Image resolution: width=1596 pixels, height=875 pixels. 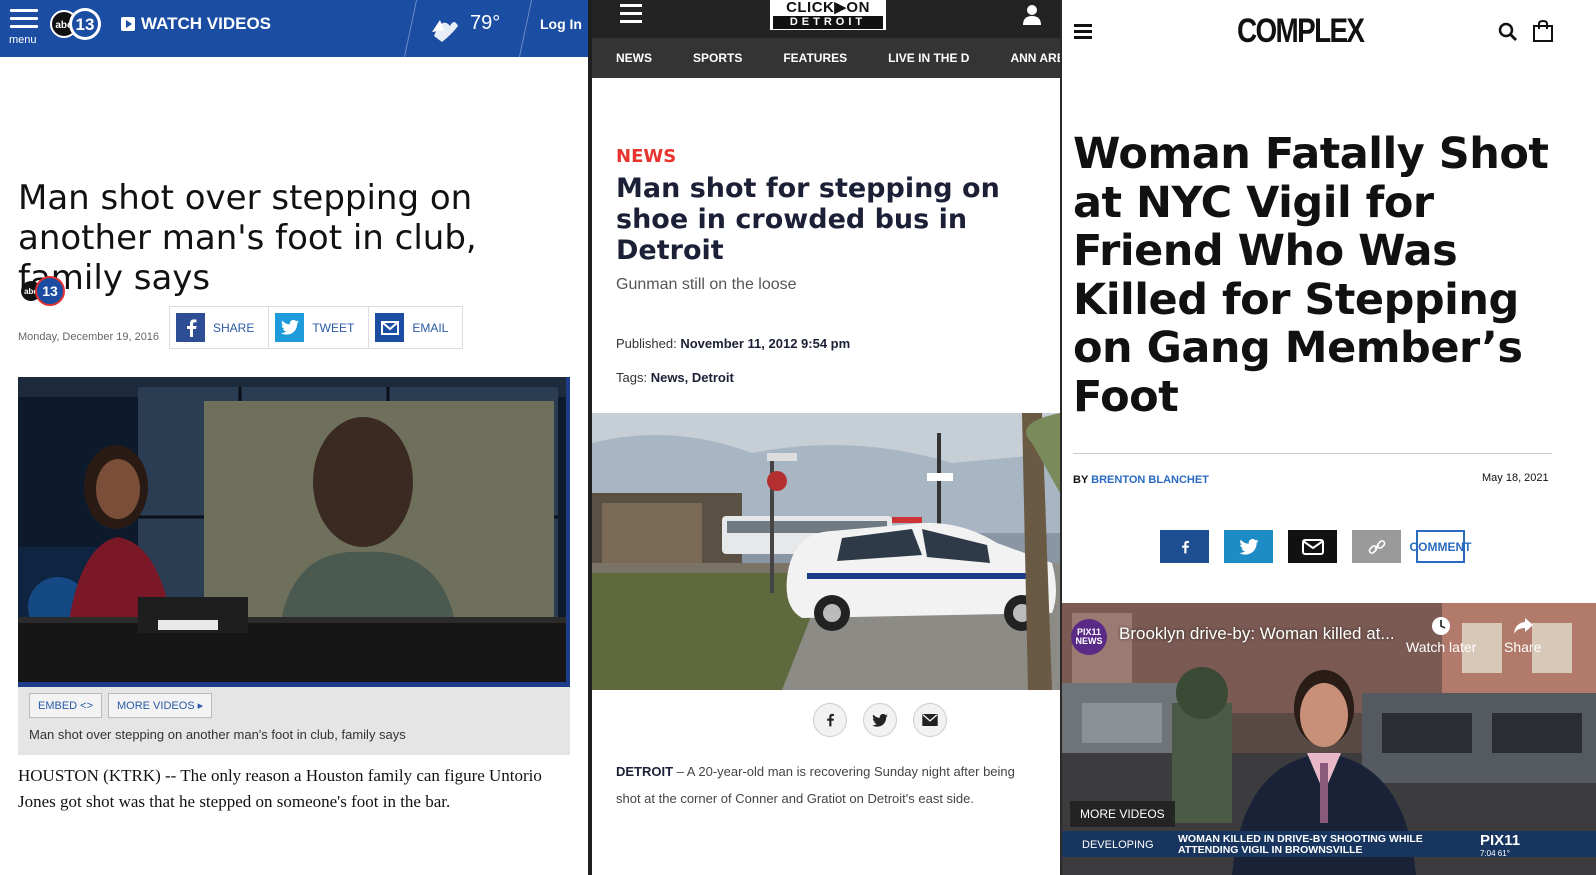 What do you see at coordinates (294, 28) in the screenshot?
I see `abc13-header: menu abc 13 WATCH VIDEOS 79° Log In` at bounding box center [294, 28].